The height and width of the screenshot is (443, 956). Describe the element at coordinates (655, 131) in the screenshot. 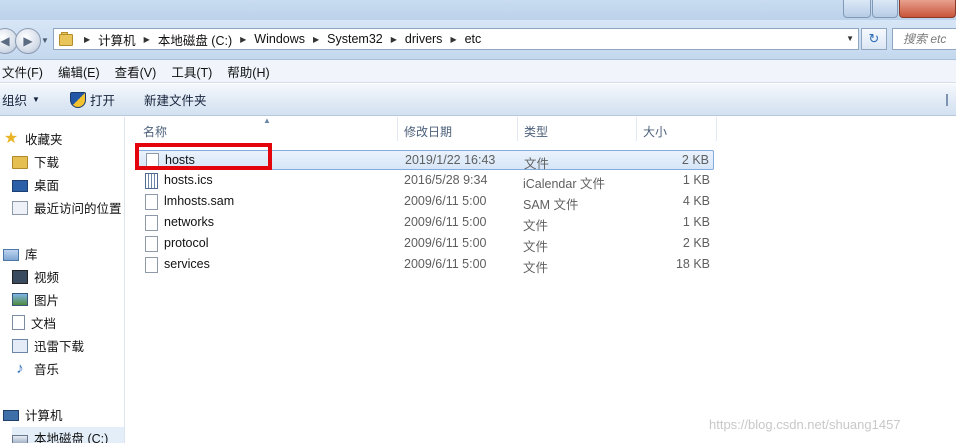

I see `column-header-size: 大小` at that location.